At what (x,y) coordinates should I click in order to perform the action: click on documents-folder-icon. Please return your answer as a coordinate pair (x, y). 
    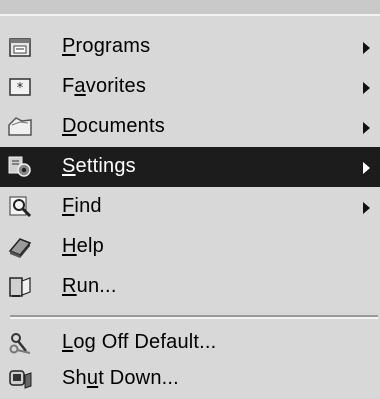
    Looking at the image, I should click on (20, 126).